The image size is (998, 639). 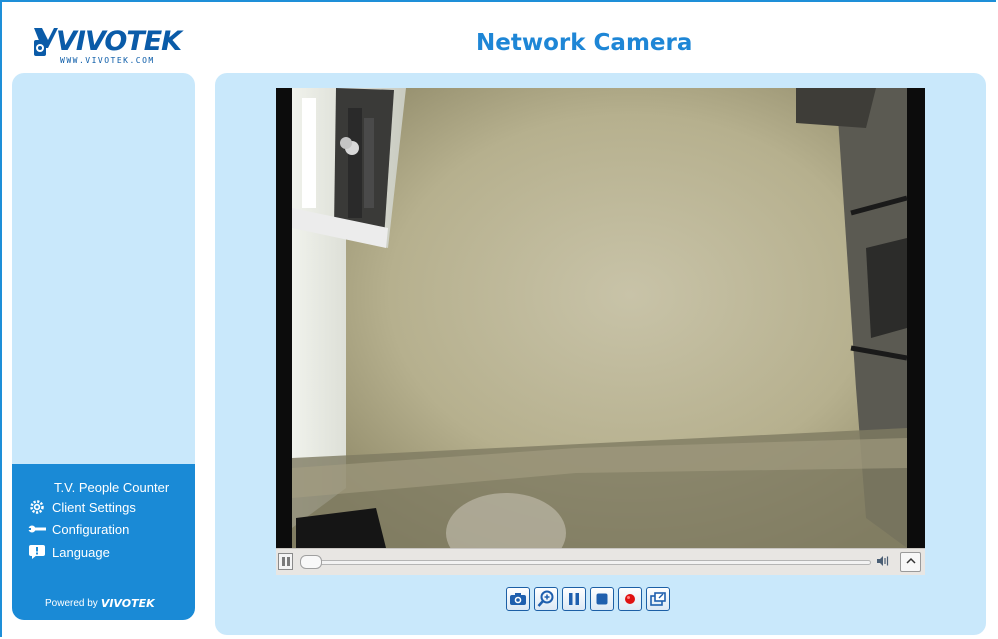 What do you see at coordinates (81, 552) in the screenshot?
I see `sidebar-item-label: Language` at bounding box center [81, 552].